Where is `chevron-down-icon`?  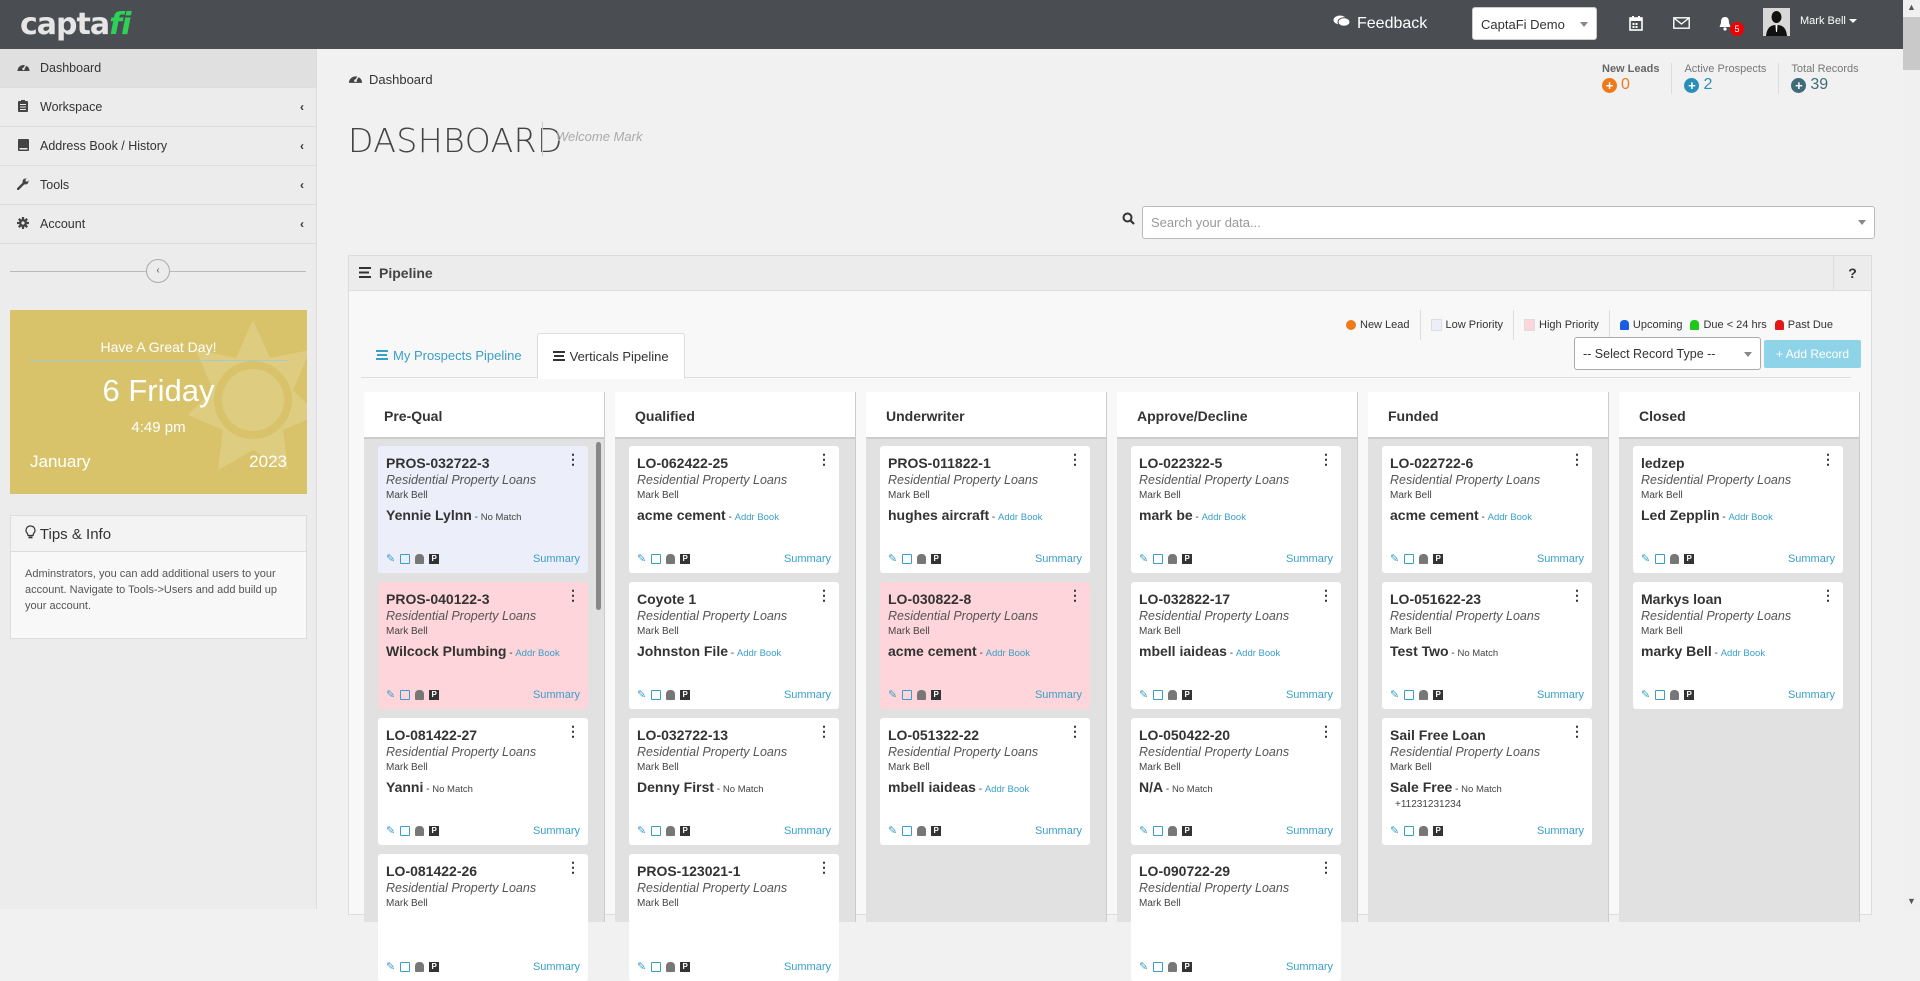
chevron-down-icon is located at coordinates (1862, 222).